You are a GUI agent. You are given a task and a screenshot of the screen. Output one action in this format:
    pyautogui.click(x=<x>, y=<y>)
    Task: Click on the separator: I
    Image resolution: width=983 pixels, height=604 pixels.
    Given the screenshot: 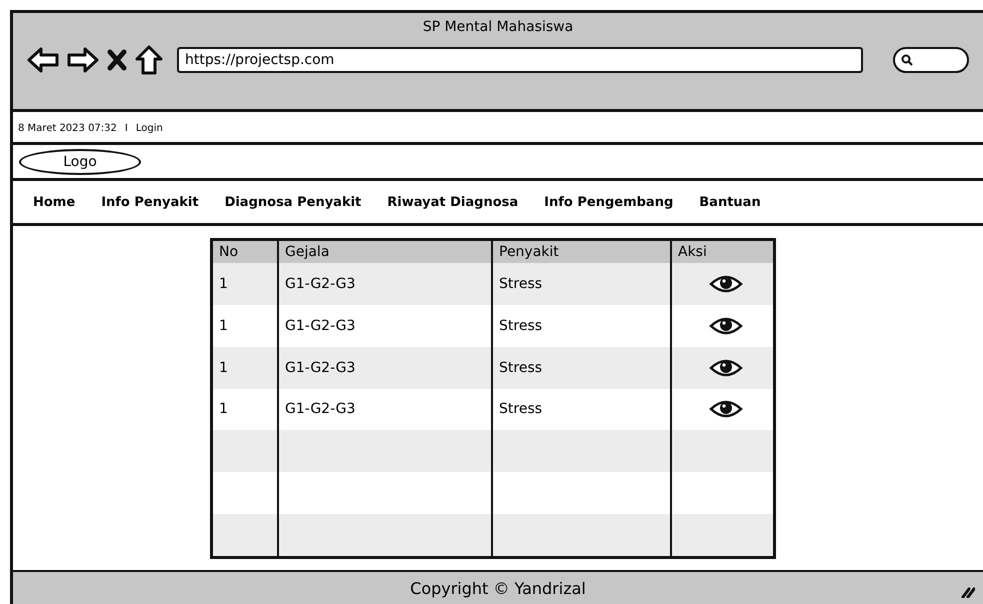 What is the action you would take?
    pyautogui.click(x=126, y=128)
    